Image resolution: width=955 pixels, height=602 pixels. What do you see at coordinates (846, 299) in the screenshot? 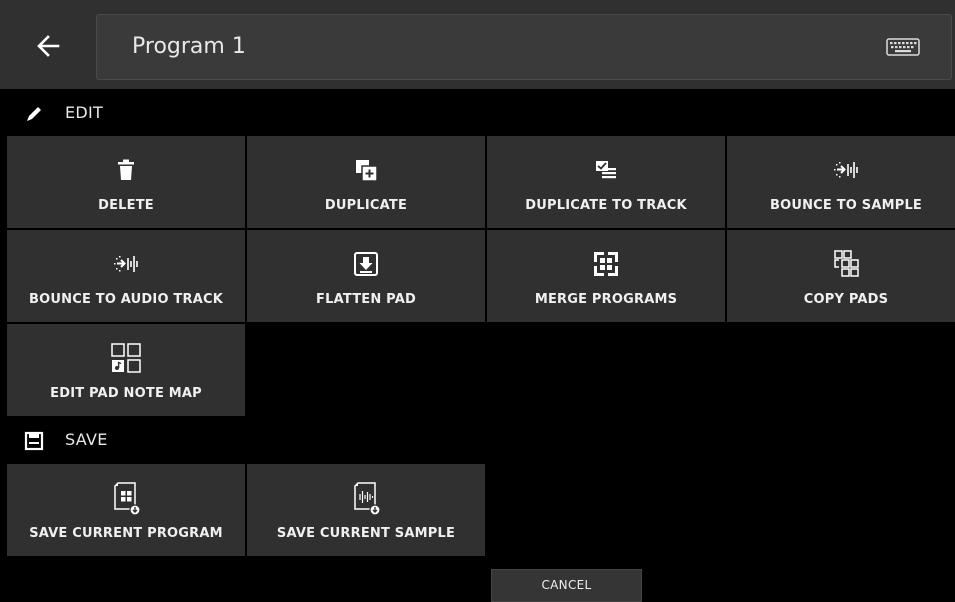
I see `copy-pads-label: COPY PADS` at bounding box center [846, 299].